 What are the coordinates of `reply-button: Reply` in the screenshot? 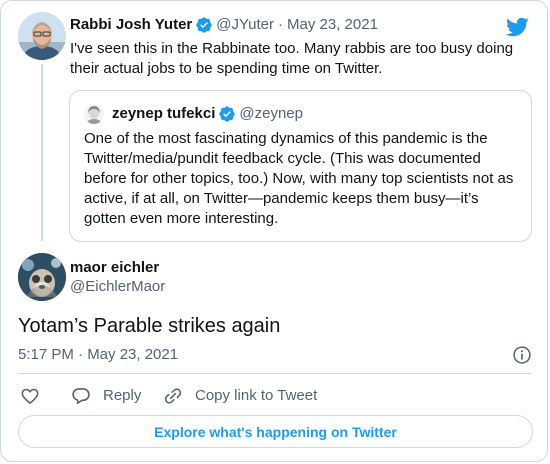 It's located at (106, 396).